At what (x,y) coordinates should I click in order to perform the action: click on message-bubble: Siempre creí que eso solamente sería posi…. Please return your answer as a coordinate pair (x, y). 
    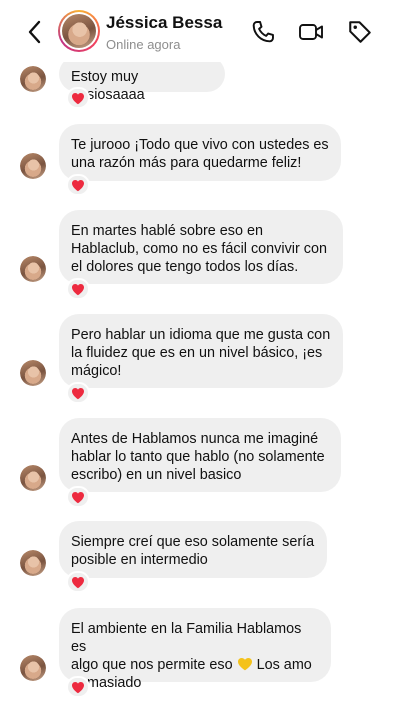
    Looking at the image, I should click on (193, 549).